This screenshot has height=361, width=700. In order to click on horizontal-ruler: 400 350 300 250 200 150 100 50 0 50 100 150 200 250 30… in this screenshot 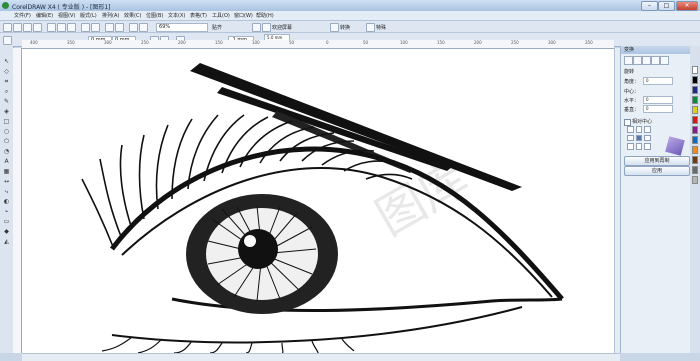, I will do `click(318, 44)`.